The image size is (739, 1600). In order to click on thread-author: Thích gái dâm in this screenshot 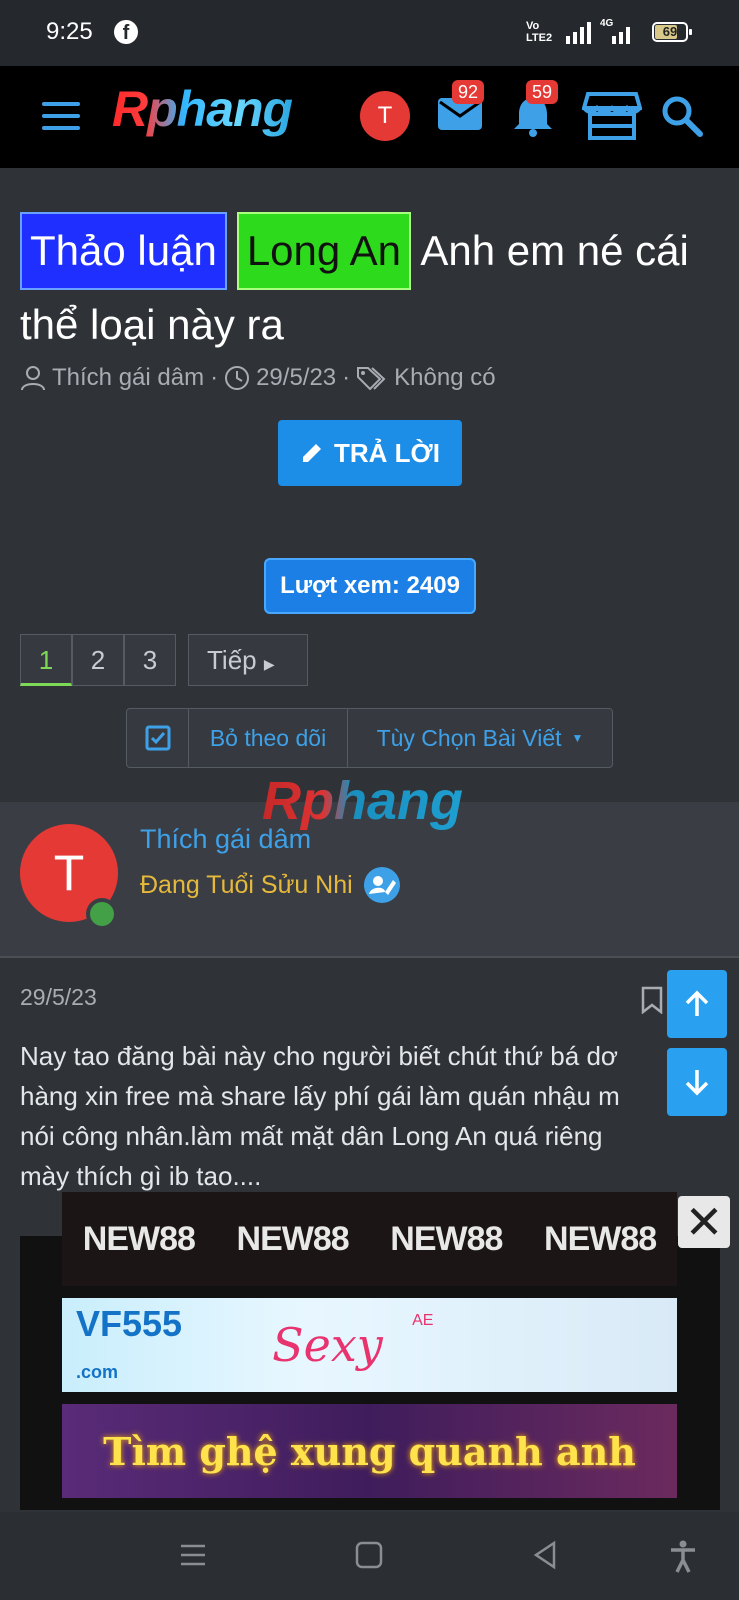, I will do `click(128, 378)`.